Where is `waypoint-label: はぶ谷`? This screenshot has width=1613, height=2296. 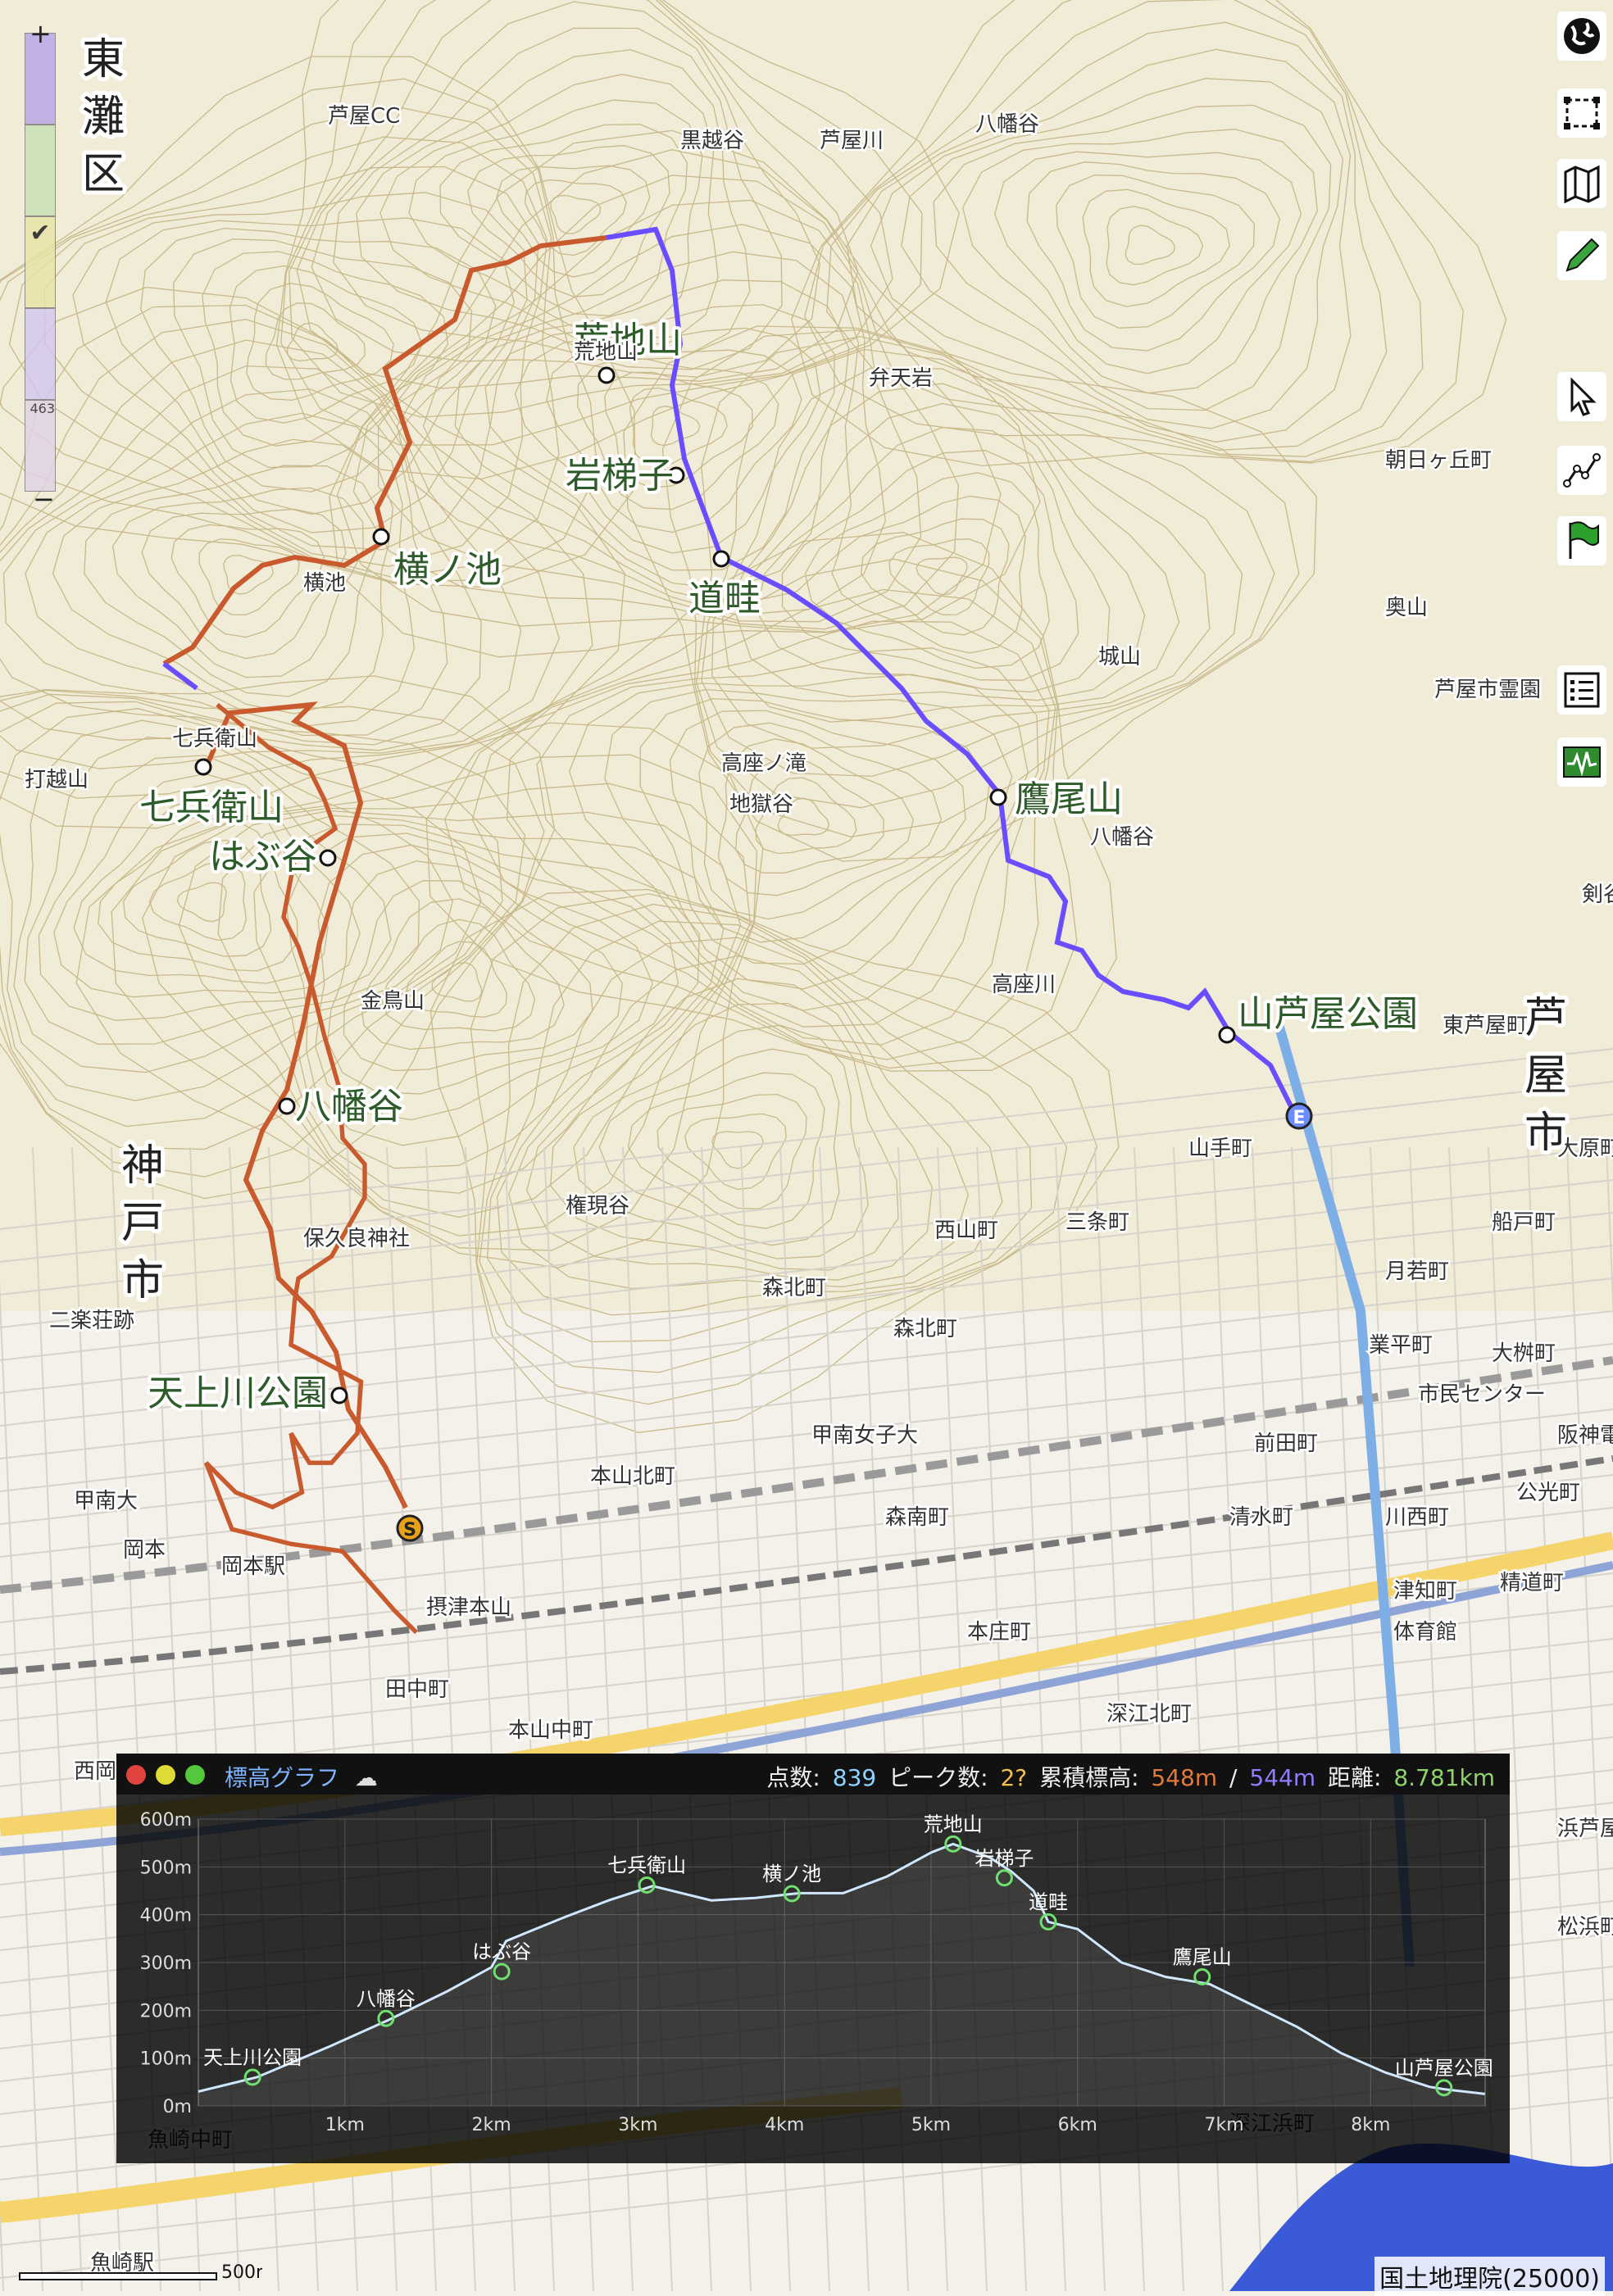
waypoint-label: はぶ谷 is located at coordinates (263, 857).